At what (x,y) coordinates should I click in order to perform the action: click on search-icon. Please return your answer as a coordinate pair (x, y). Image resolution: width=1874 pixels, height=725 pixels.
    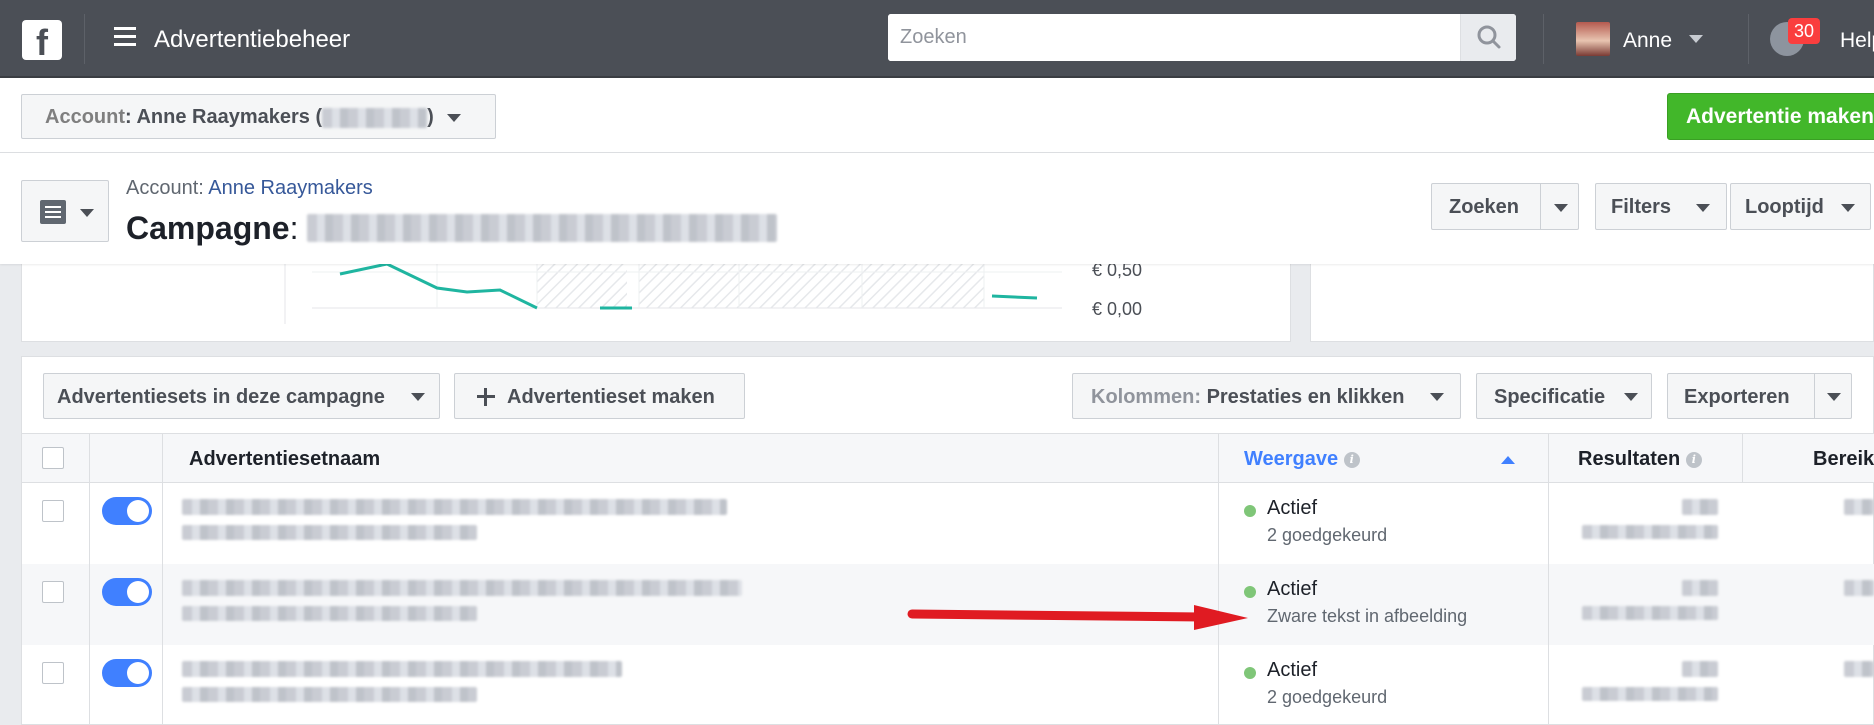
    Looking at the image, I should click on (1489, 37).